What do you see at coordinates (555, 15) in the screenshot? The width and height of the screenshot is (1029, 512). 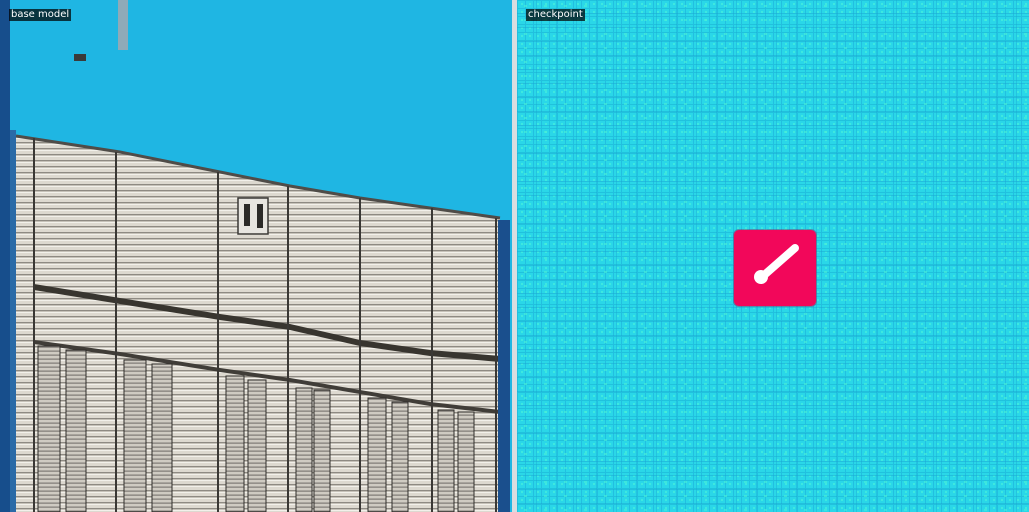 I see `checkpoint-label: checkpoint` at bounding box center [555, 15].